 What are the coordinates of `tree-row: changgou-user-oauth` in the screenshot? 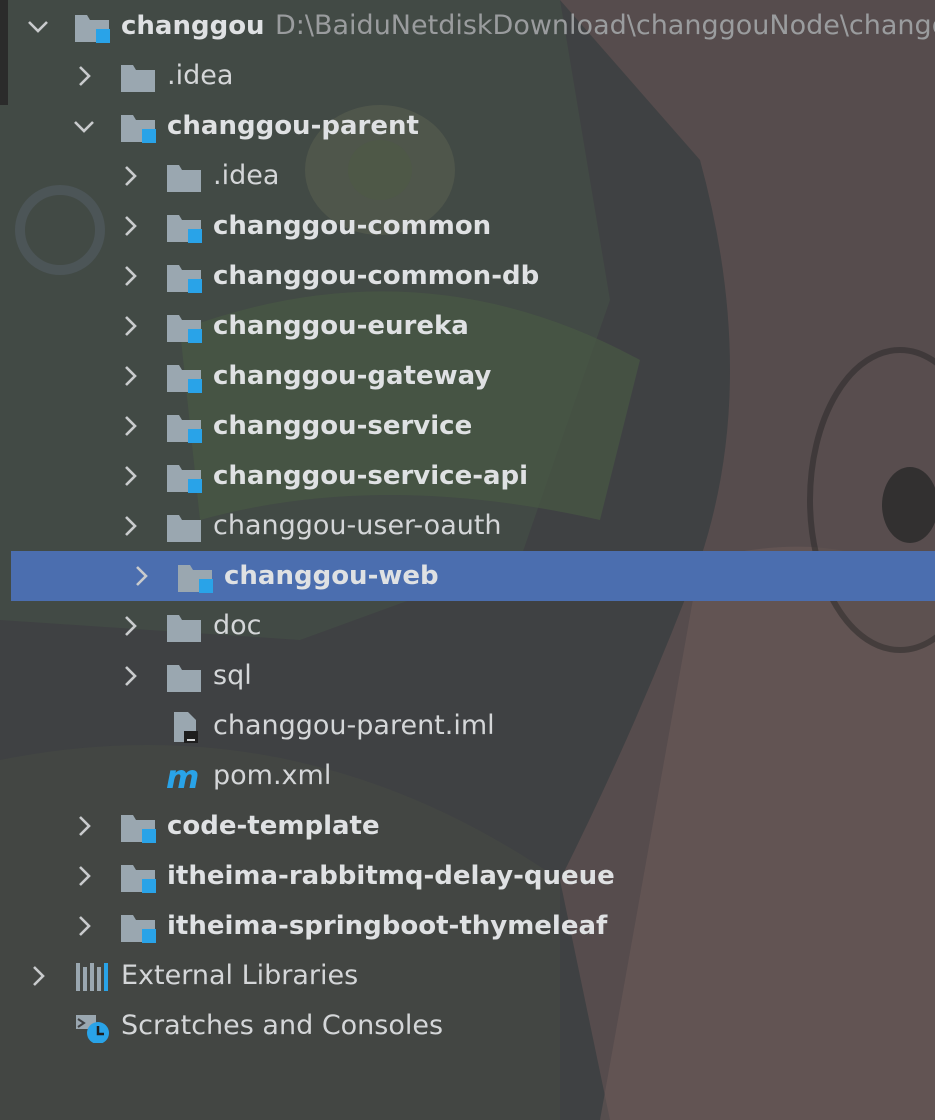 It's located at (467, 526).